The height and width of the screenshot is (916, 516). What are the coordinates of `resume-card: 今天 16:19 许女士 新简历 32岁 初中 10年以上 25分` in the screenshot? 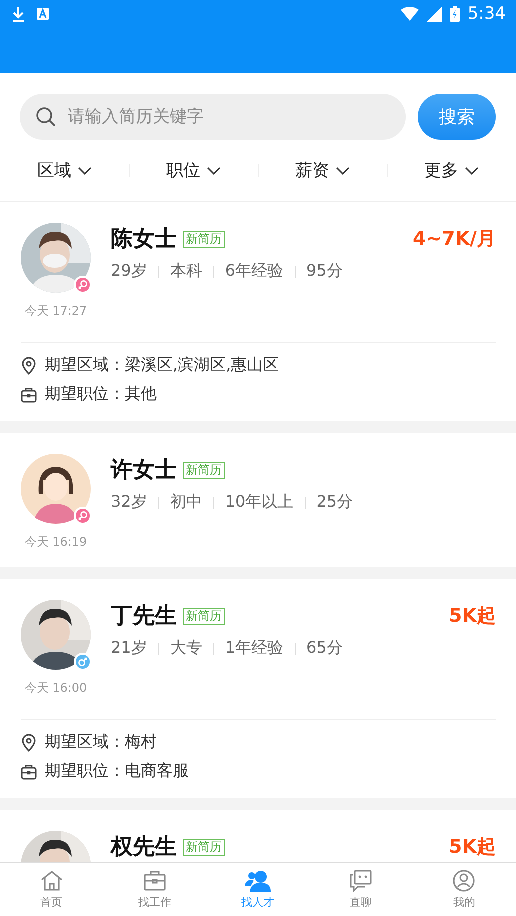 It's located at (258, 500).